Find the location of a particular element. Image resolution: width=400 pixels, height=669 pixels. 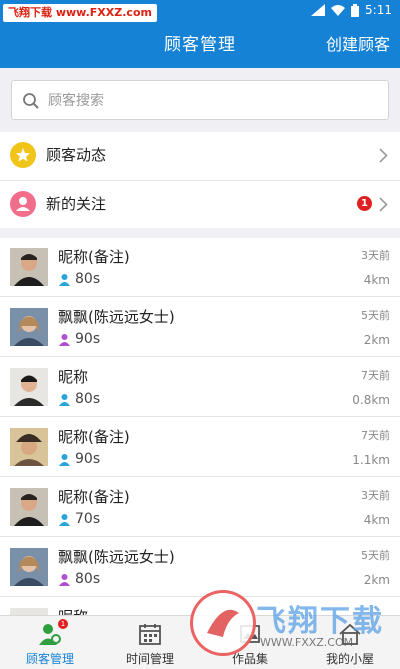

search-area: 顾客搜索 is located at coordinates (200, 99).